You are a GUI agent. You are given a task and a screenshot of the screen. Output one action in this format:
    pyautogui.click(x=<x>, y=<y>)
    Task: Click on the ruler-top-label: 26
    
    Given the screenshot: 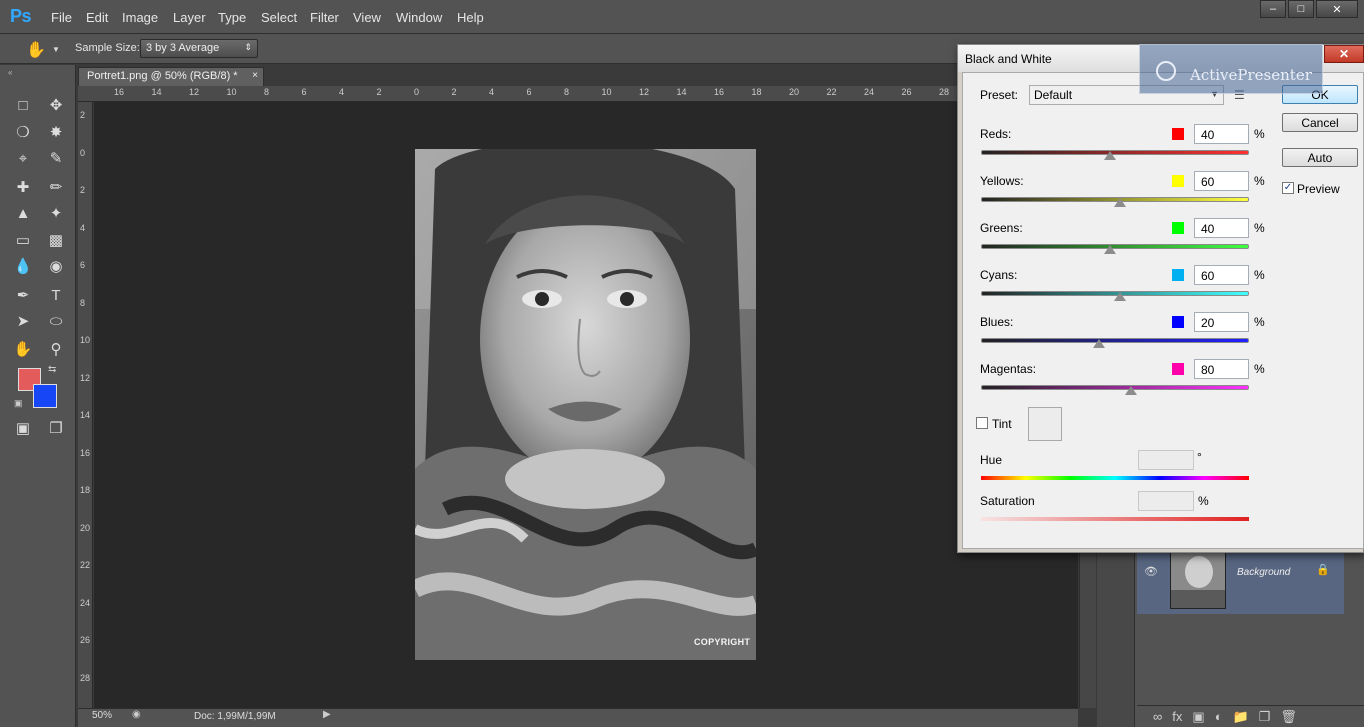 What is the action you would take?
    pyautogui.click(x=906, y=92)
    